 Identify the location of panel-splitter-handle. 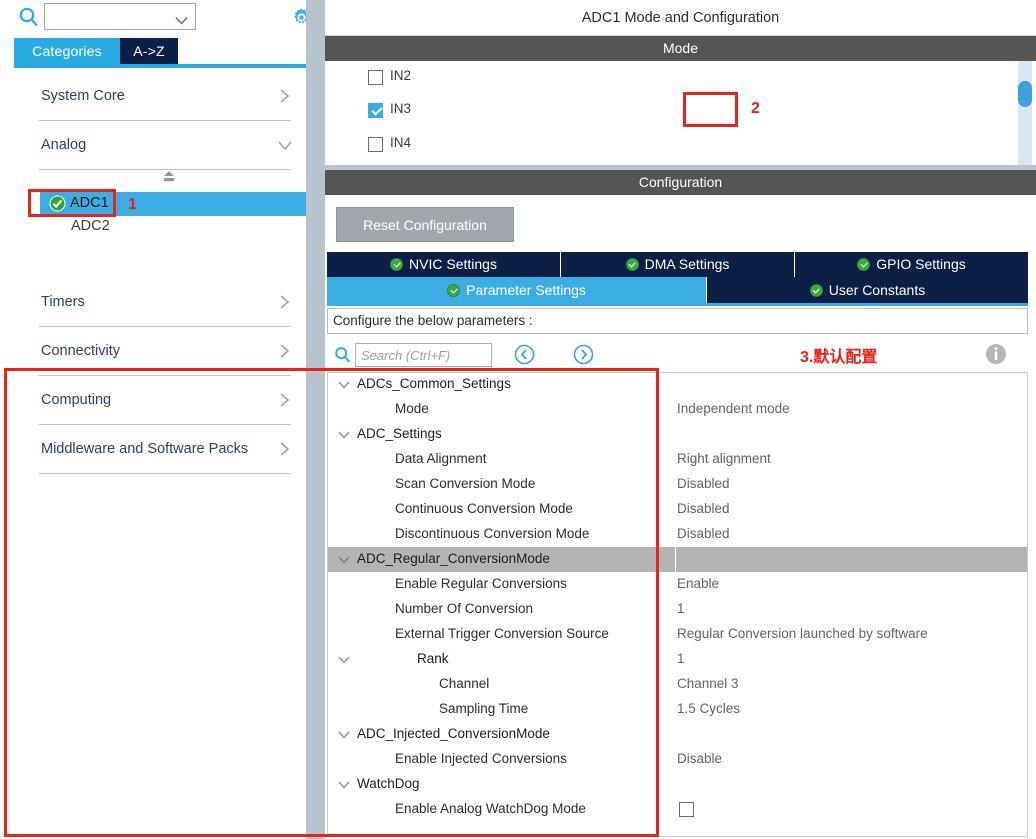
(315, 419).